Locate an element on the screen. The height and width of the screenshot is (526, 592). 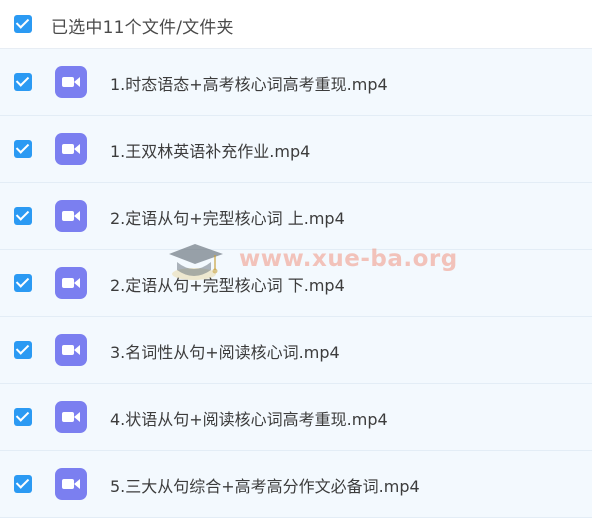
file-name: 1.王双林英语补充作业.mp4 is located at coordinates (210, 150).